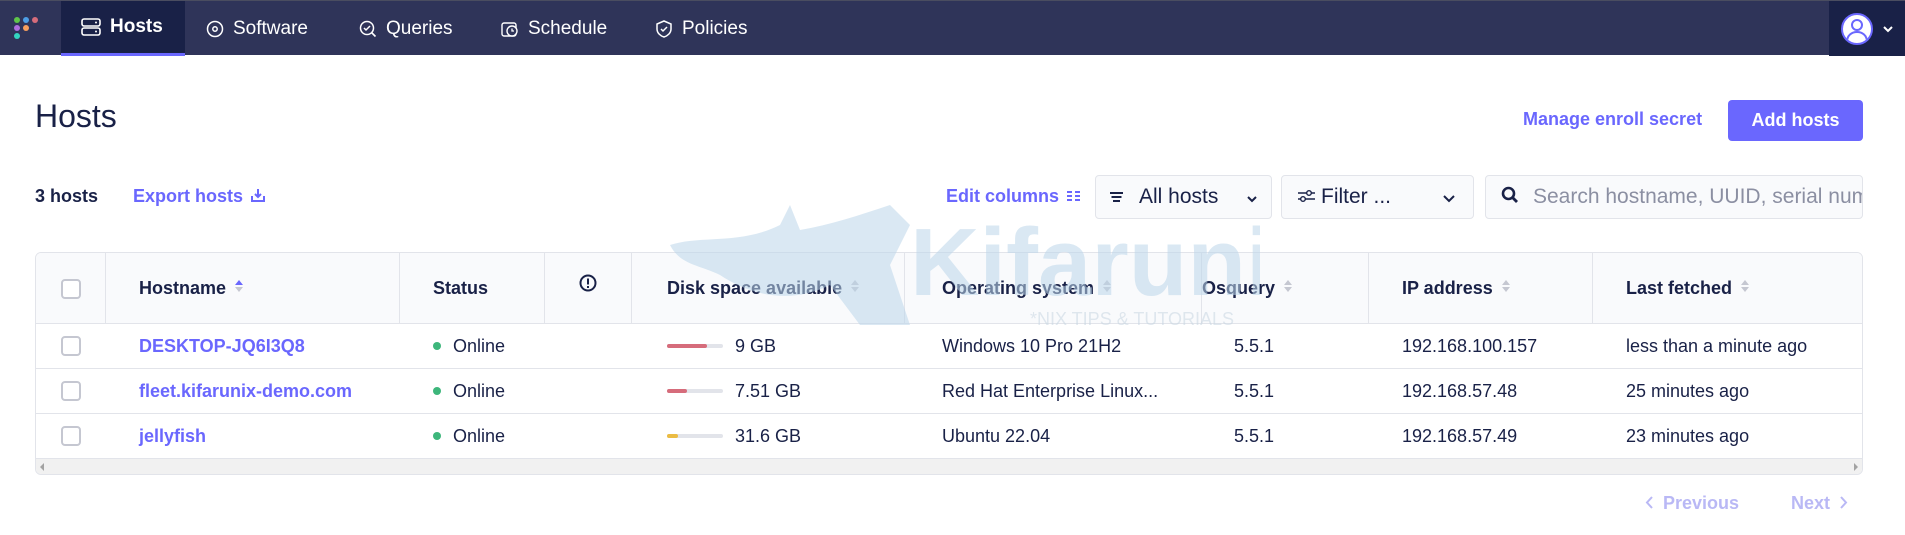 This screenshot has width=1905, height=535. What do you see at coordinates (1727, 288) in the screenshot?
I see `column-header-last-fetched: Last fetched` at bounding box center [1727, 288].